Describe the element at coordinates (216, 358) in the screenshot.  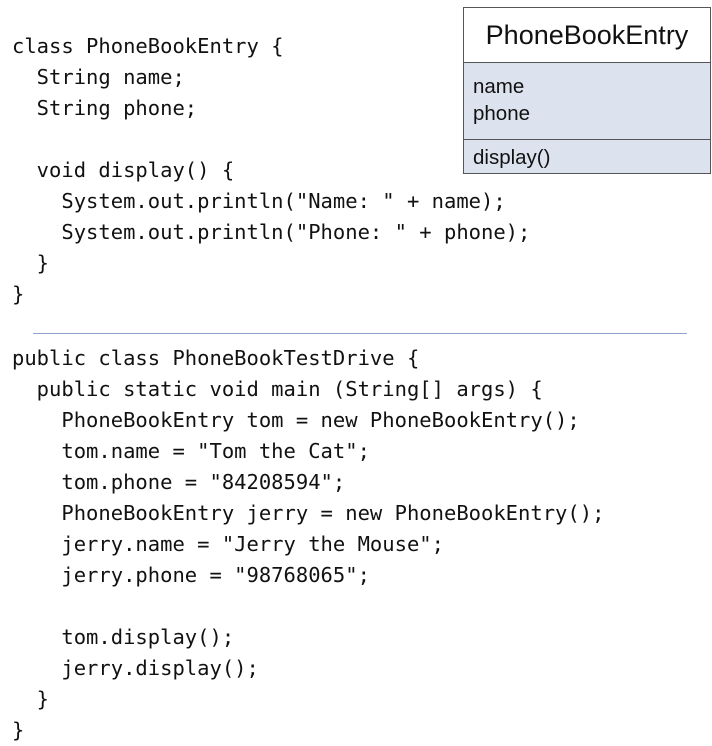
I see `code-line: public class PhoneBookTestDrive {` at that location.